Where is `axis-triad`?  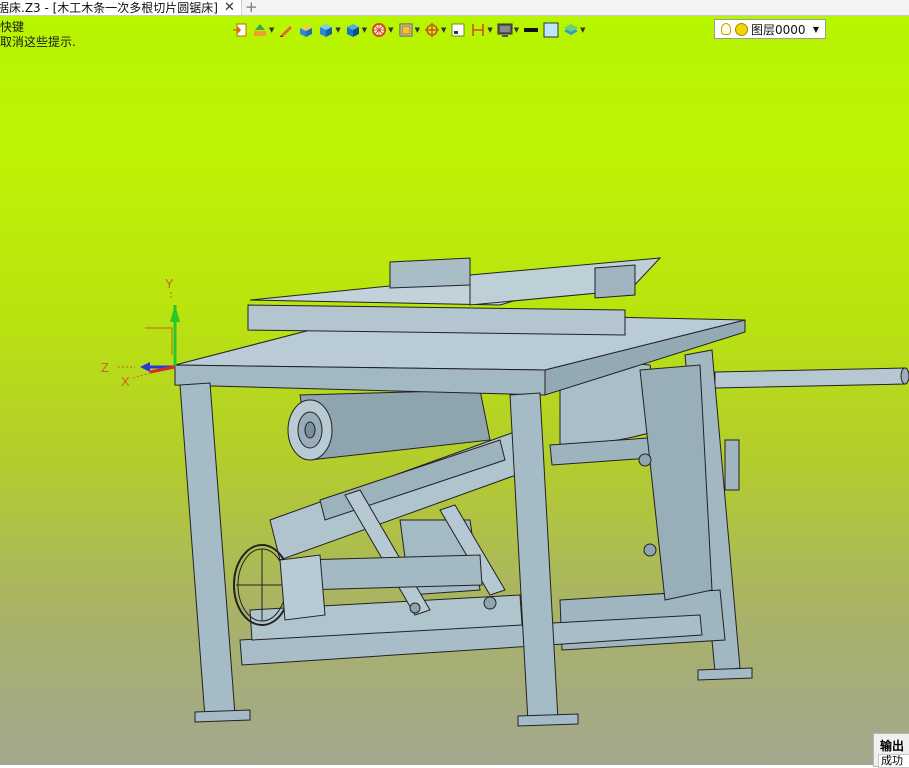
axis-triad is located at coordinates (149, 334).